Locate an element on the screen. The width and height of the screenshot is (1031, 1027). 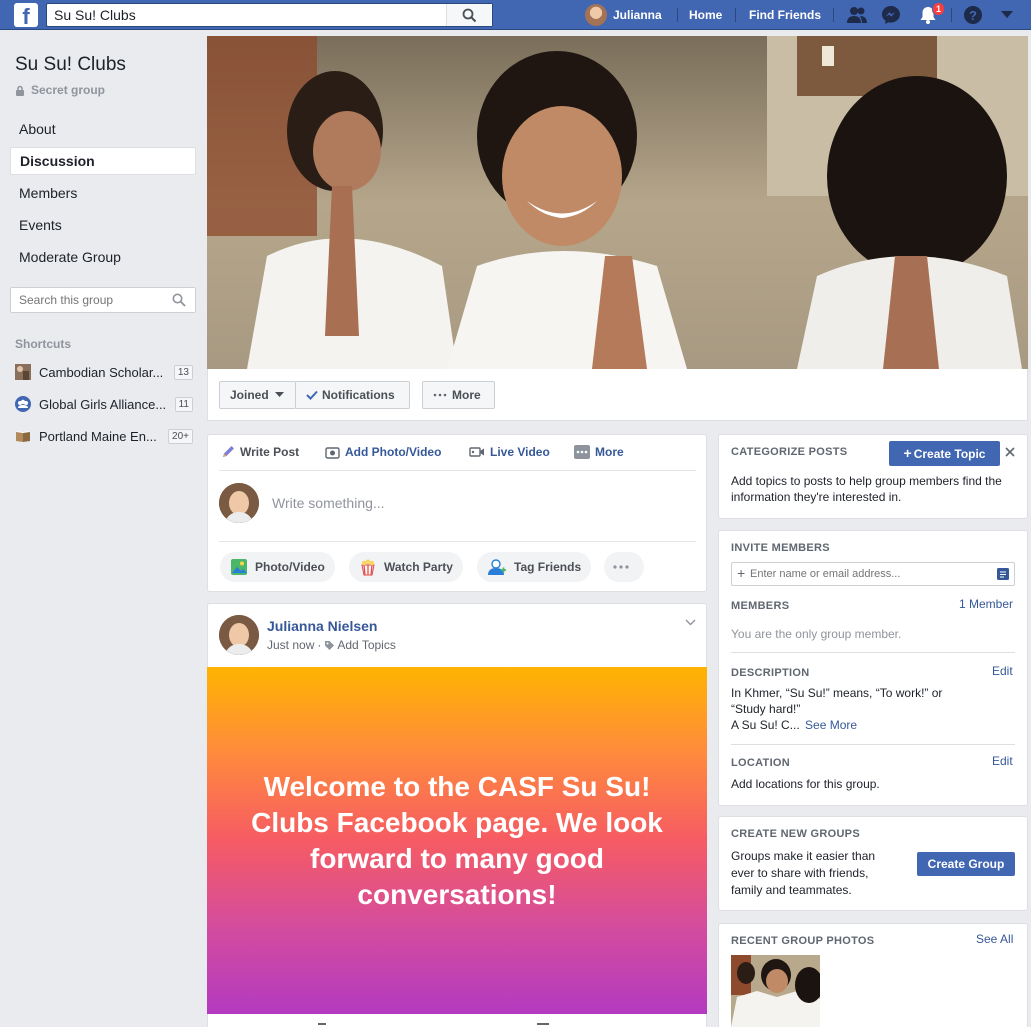
top-navigation-bar: f Julianna Home Find Friends 1 ? is located at coordinates (515, 15).